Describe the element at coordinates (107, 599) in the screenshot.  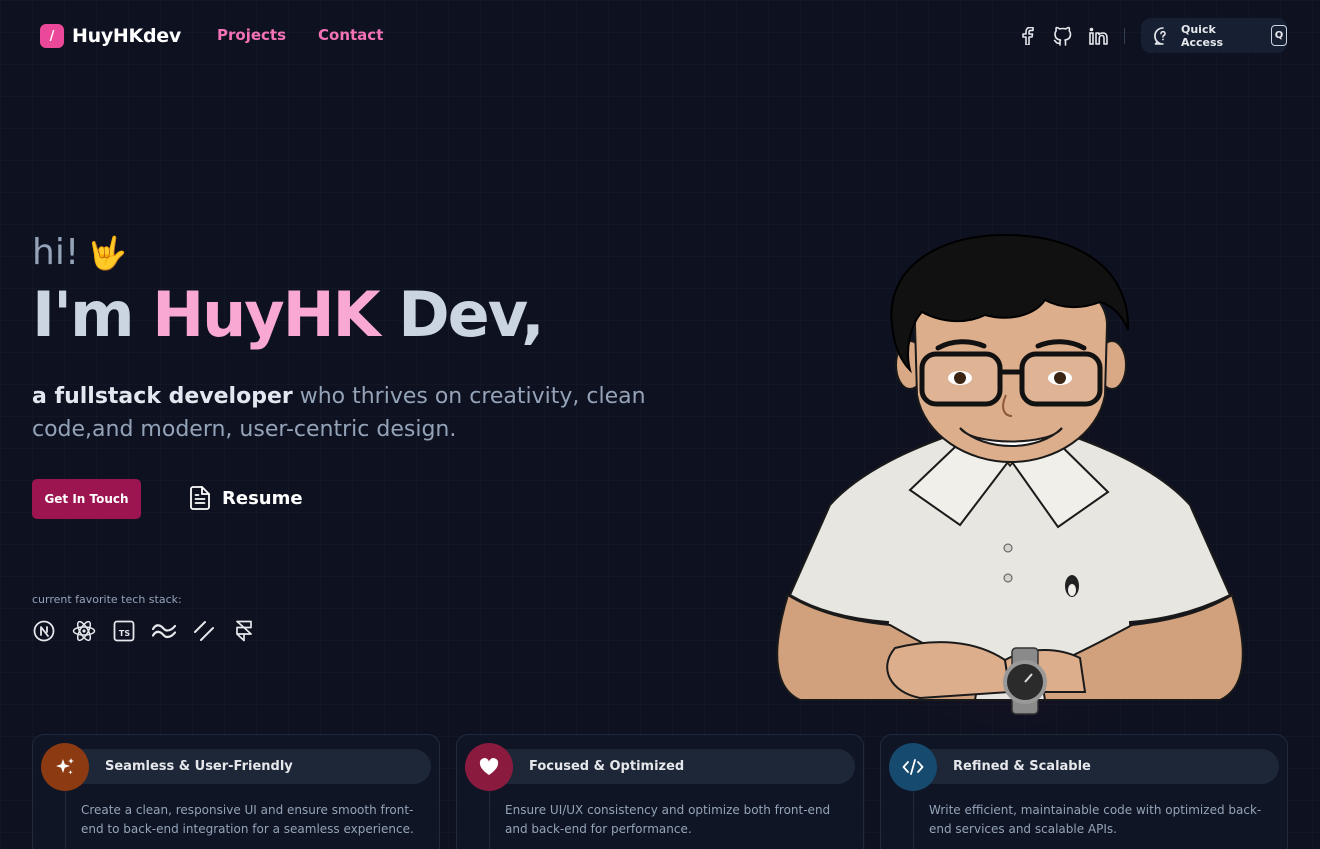
I see `tech-stack-label: current favorite tech stack:` at that location.